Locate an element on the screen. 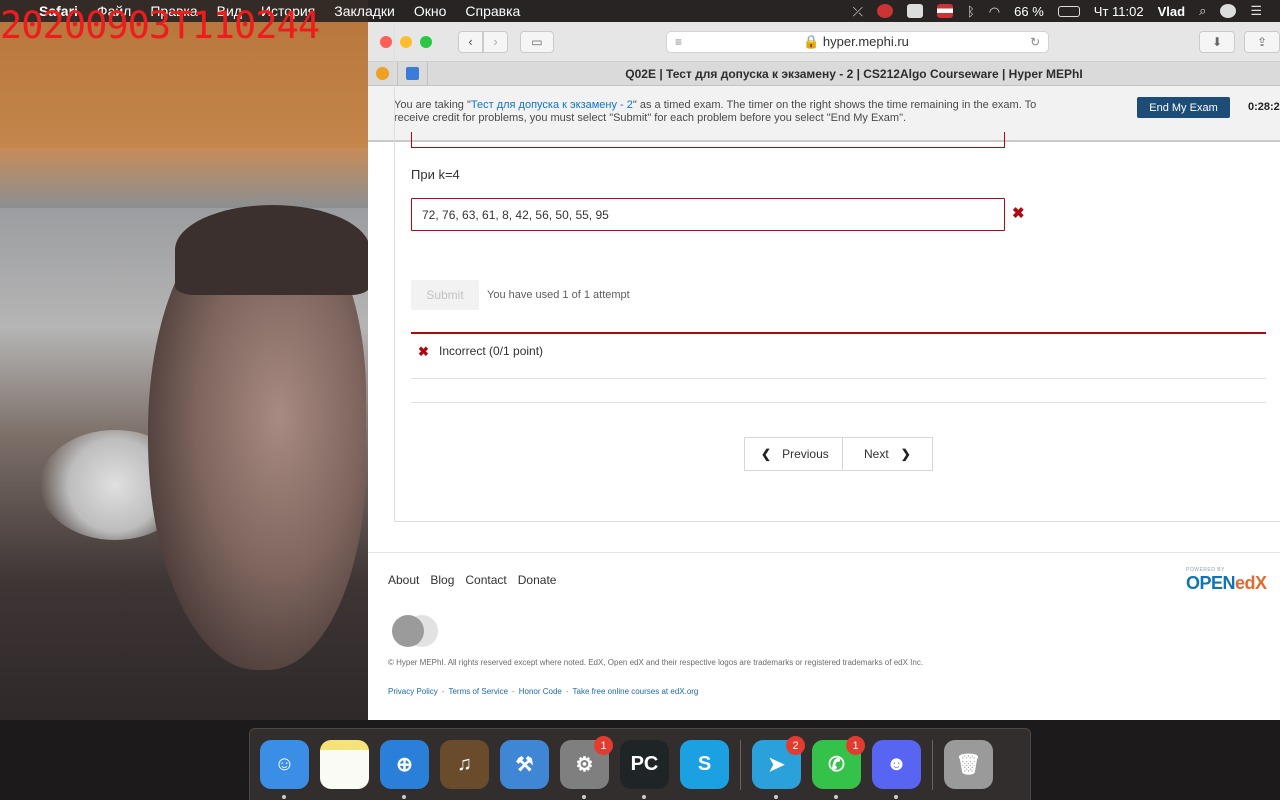  system-preferences-glyph: ⚙ is located at coordinates (584, 765).